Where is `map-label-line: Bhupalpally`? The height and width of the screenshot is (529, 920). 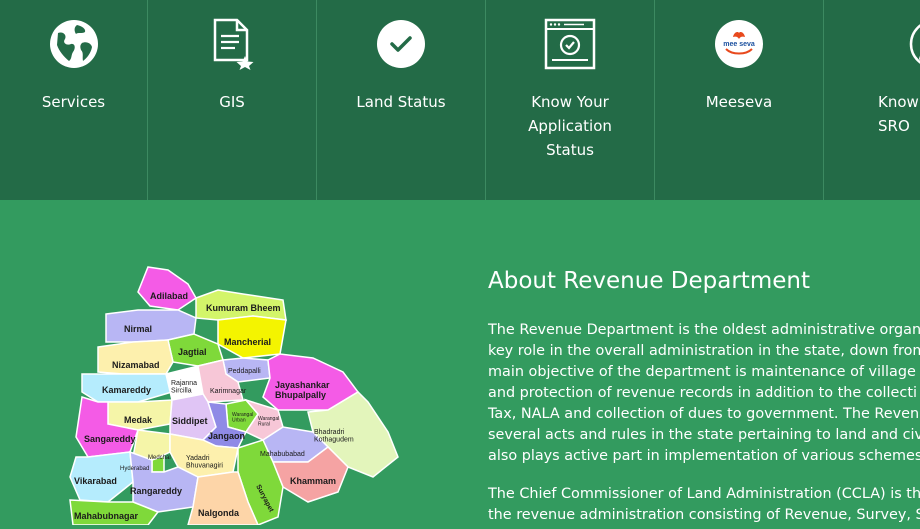 map-label-line: Bhupalpally is located at coordinates (300, 395).